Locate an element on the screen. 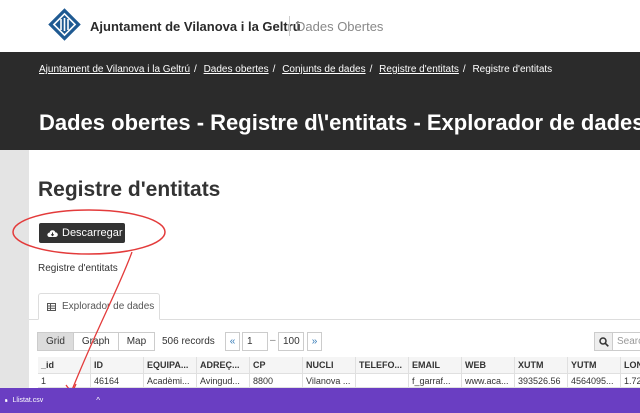 The width and height of the screenshot is (640, 413). download-button: Descarregar is located at coordinates (82, 233).